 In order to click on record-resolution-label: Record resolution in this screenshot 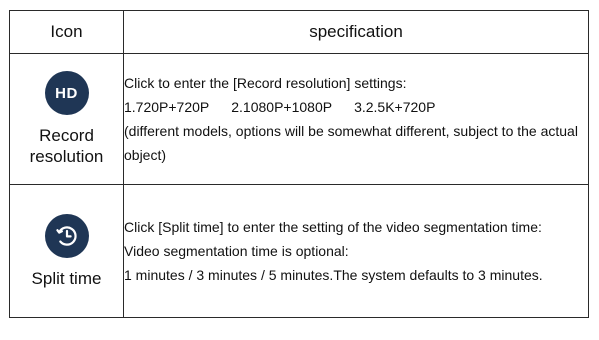, I will do `click(66, 146)`.